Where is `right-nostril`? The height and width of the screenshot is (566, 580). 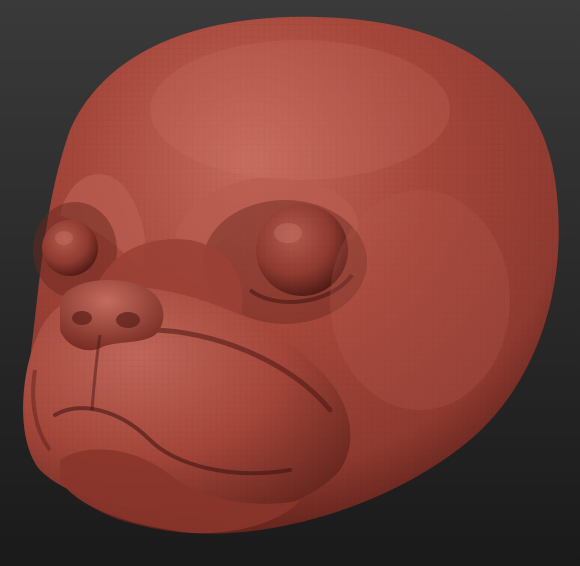
right-nostril is located at coordinates (128, 320).